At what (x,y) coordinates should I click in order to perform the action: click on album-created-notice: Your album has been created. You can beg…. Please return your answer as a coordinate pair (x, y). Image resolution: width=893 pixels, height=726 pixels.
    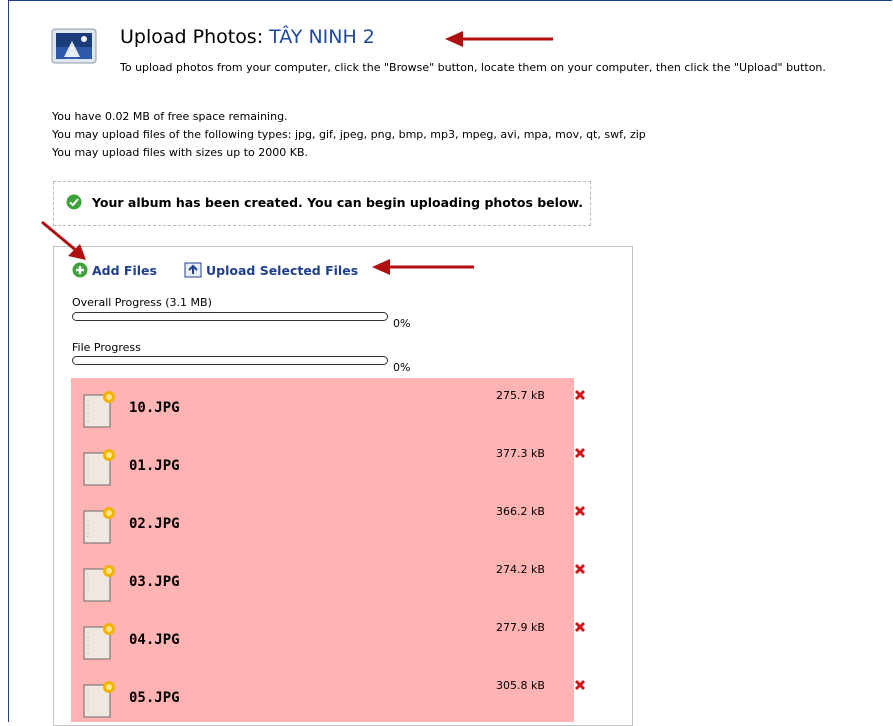
    Looking at the image, I should click on (322, 203).